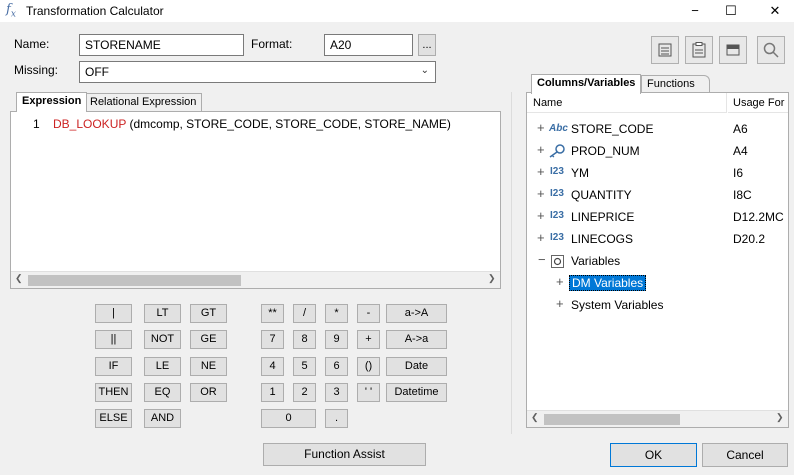 This screenshot has height=475, width=794. What do you see at coordinates (699, 50) in the screenshot?
I see `clipboard-icon` at bounding box center [699, 50].